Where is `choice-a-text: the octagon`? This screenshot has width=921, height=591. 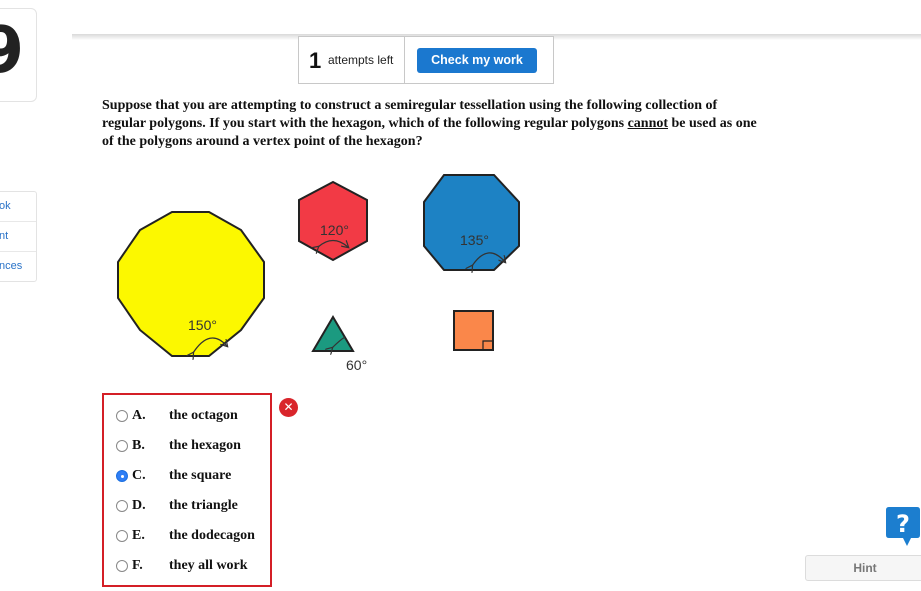
choice-a-text: the octagon is located at coordinates (203, 415).